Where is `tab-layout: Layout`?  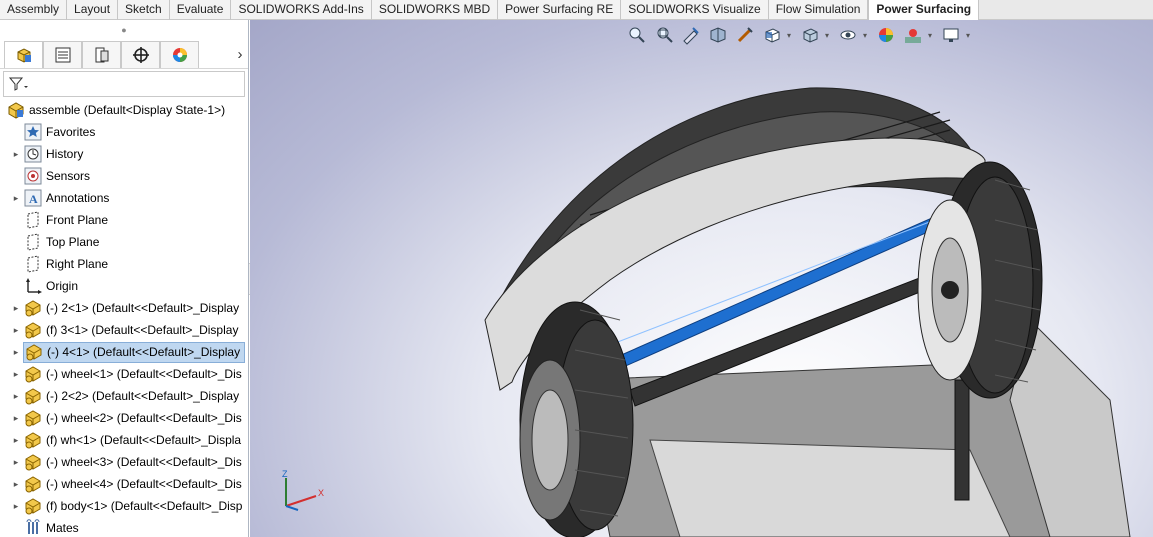 tab-layout: Layout is located at coordinates (93, 10).